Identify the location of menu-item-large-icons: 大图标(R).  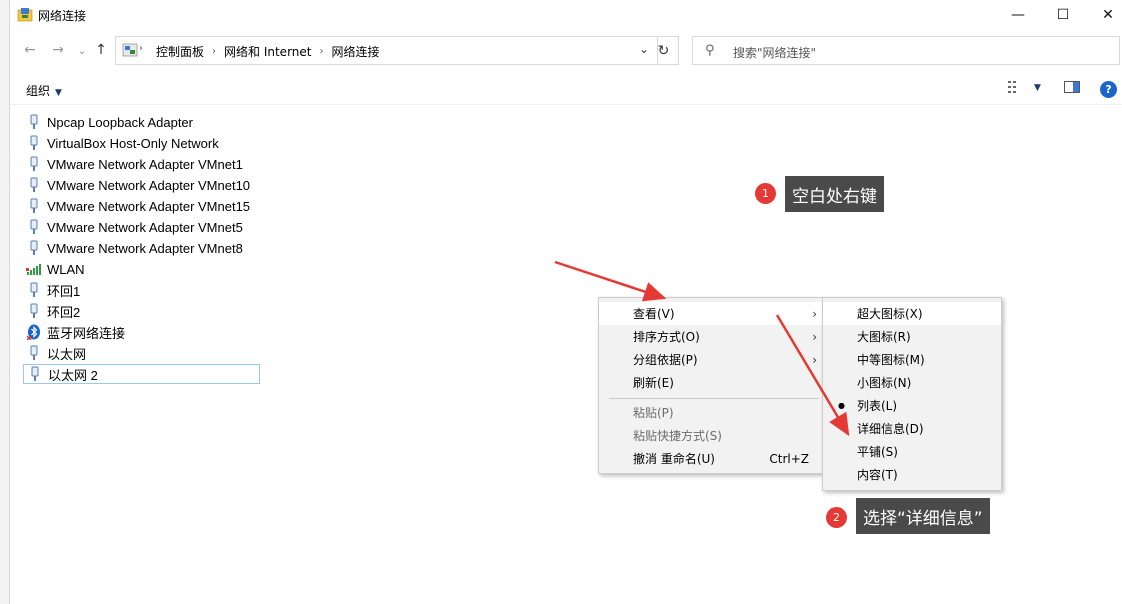
(912, 336).